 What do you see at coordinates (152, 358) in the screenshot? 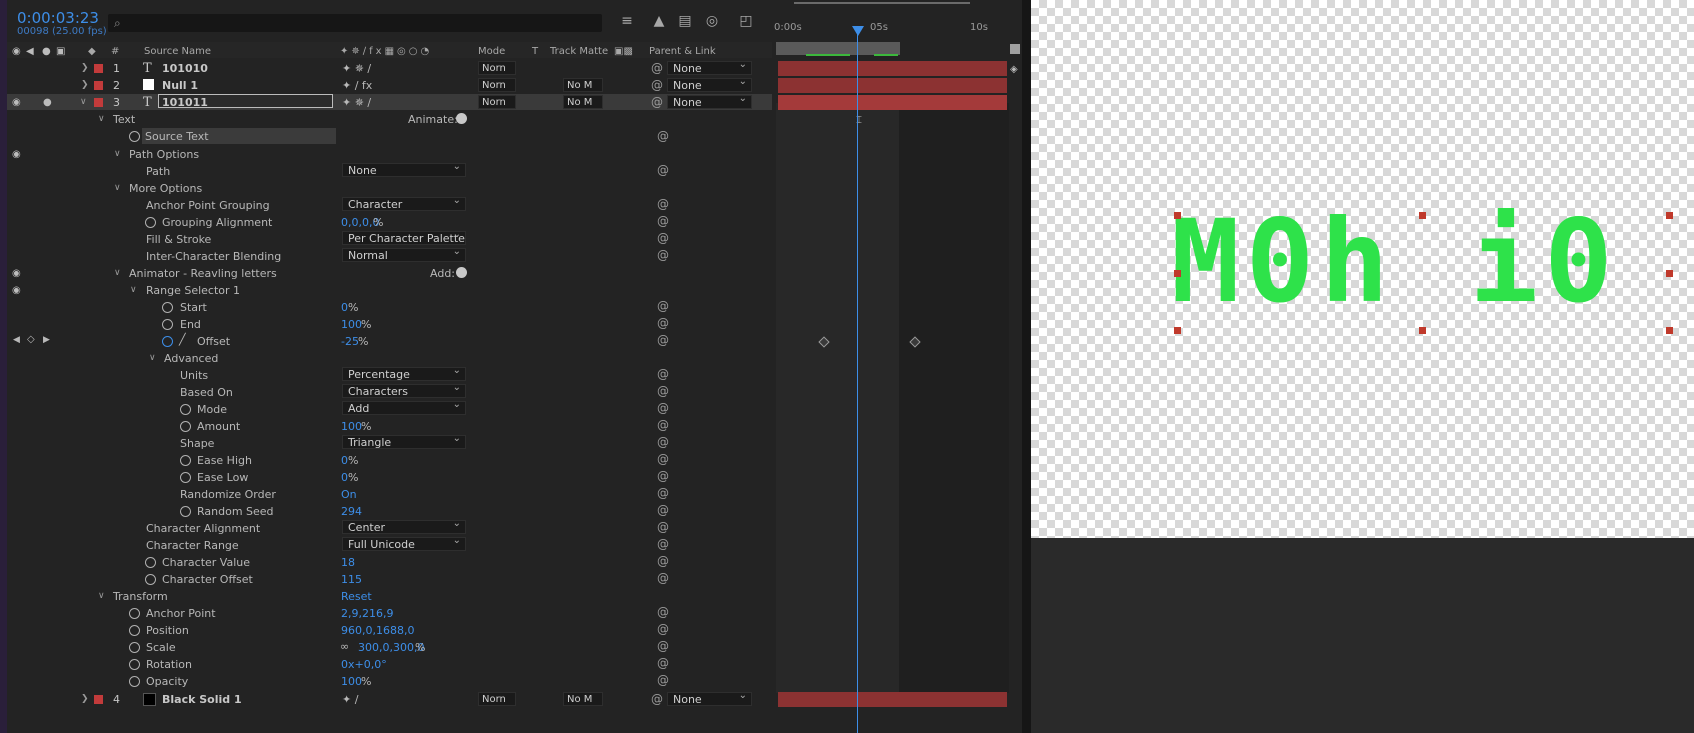
I see `advanced-twirl-icon: ∨` at bounding box center [152, 358].